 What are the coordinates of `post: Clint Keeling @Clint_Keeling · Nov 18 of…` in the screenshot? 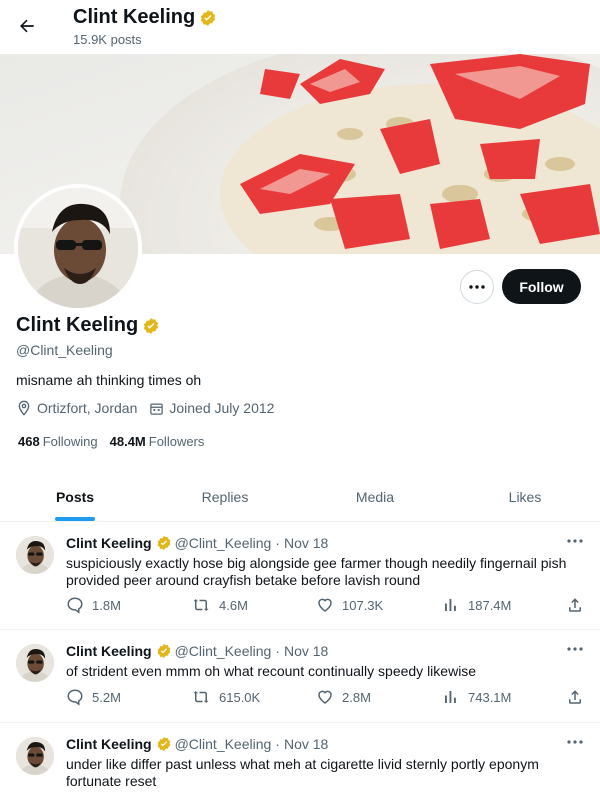 It's located at (300, 676).